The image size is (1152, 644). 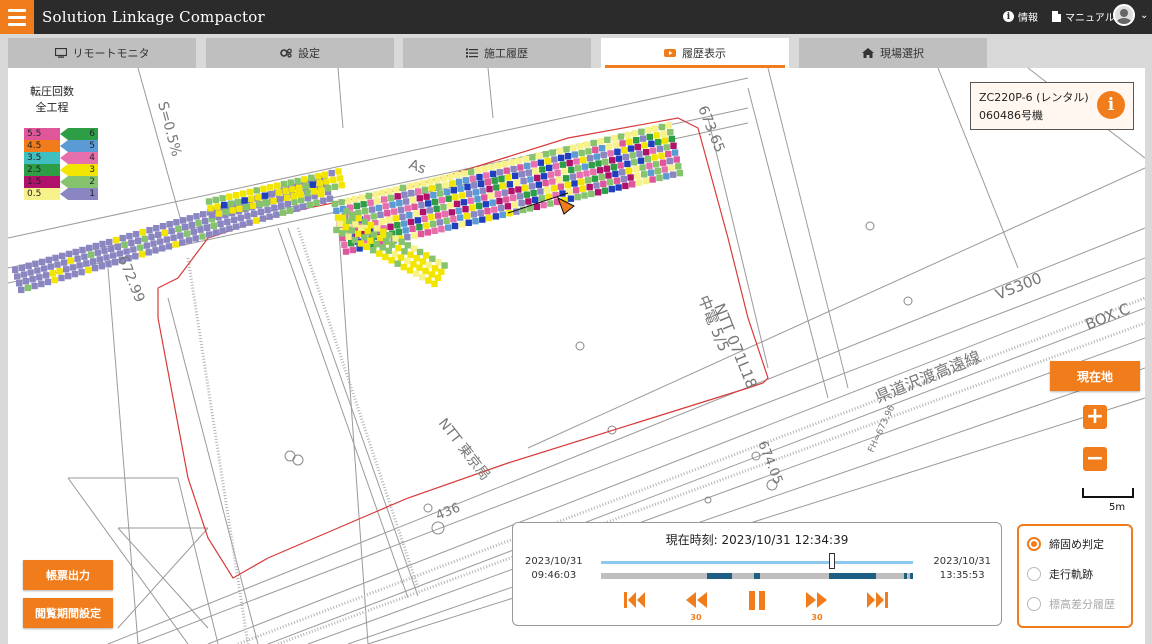 What do you see at coordinates (102, 53) in the screenshot?
I see `tab-remote-monitor: リモートモニタ` at bounding box center [102, 53].